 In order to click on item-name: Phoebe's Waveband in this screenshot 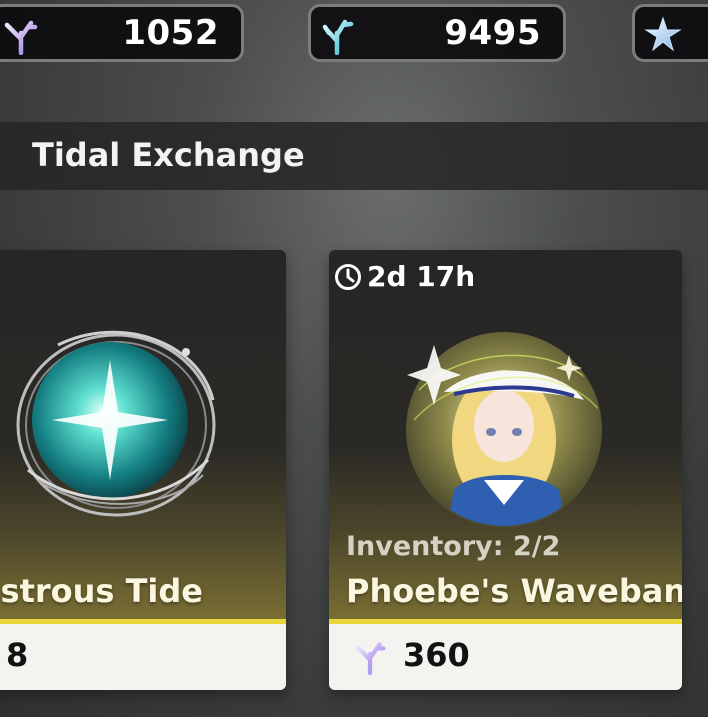, I will do `click(514, 591)`.